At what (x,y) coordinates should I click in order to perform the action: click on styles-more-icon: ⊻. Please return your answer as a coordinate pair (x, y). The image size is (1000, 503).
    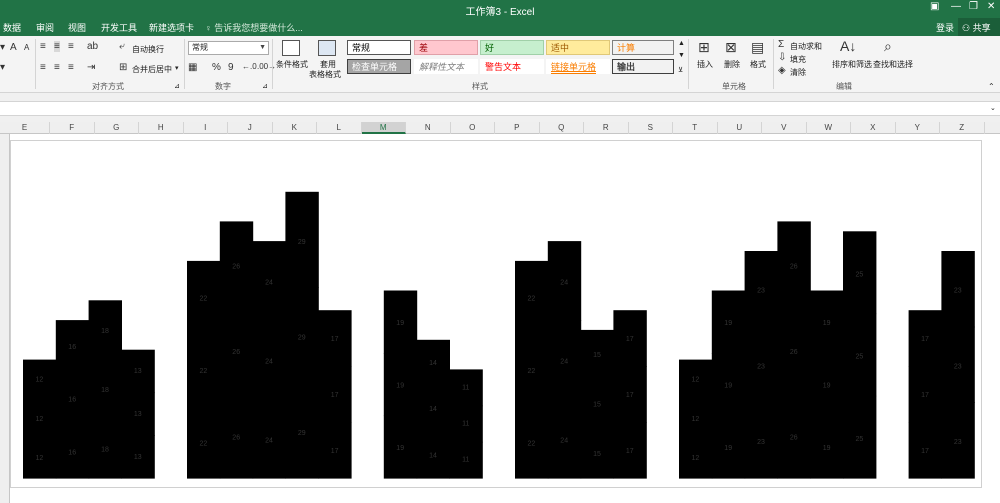
    Looking at the image, I should click on (680, 70).